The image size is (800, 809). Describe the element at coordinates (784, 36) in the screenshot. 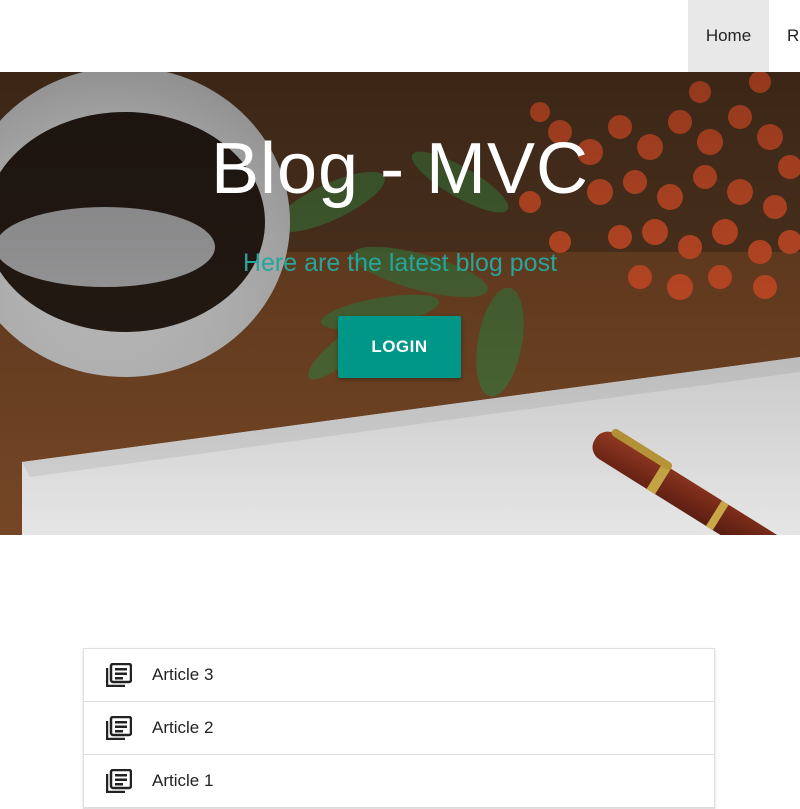

I see `nav-item-next: Re` at that location.